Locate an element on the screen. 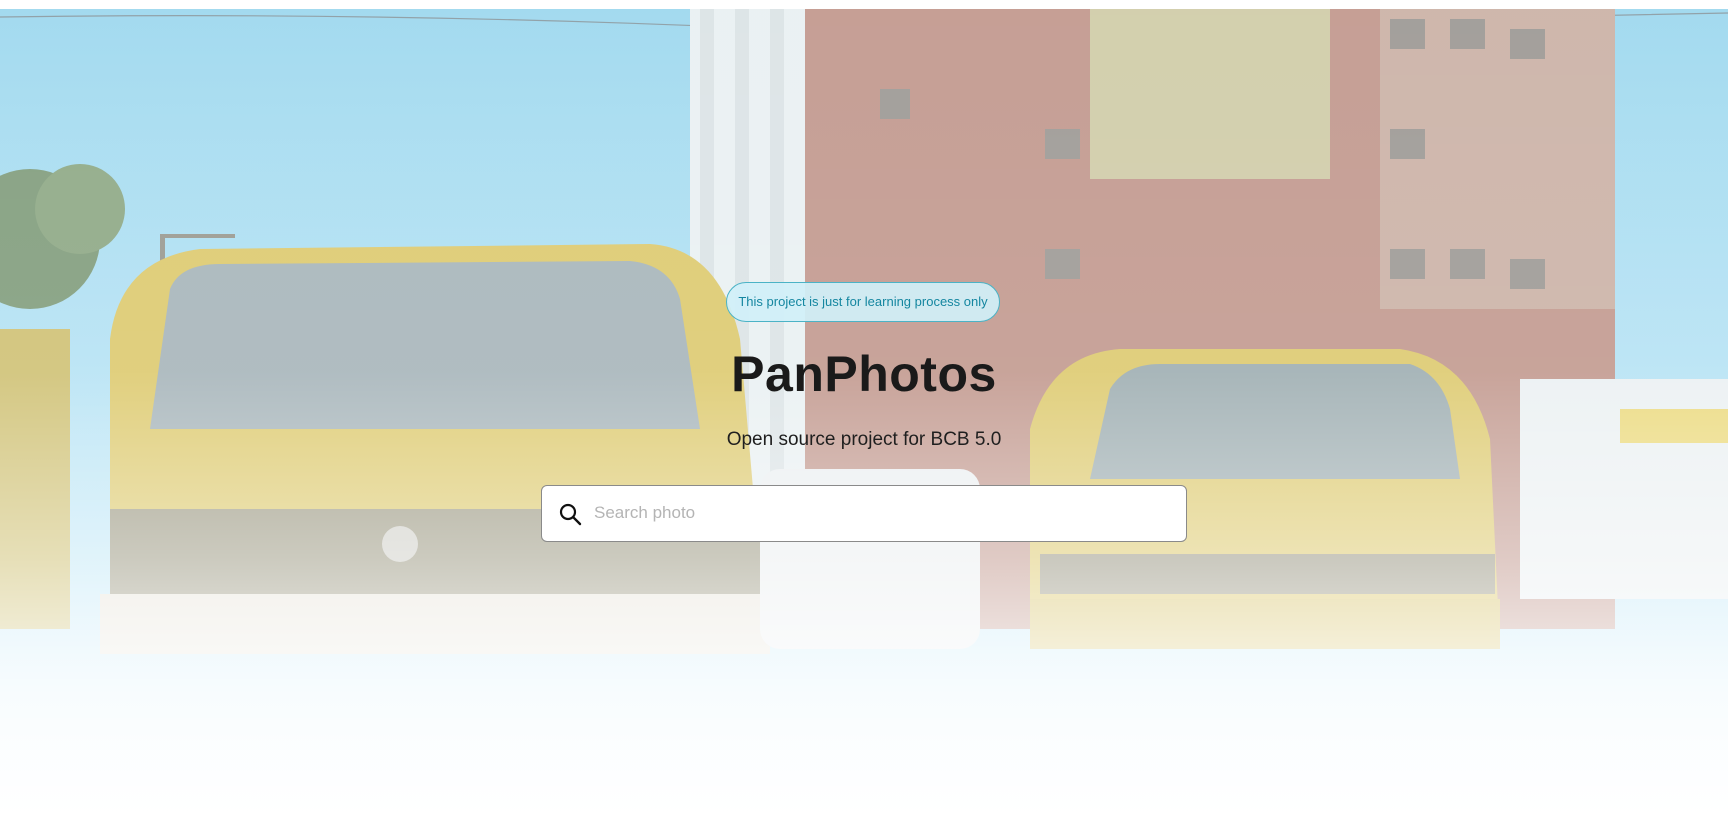 This screenshot has width=1728, height=816. search-input is located at coordinates (884, 513).